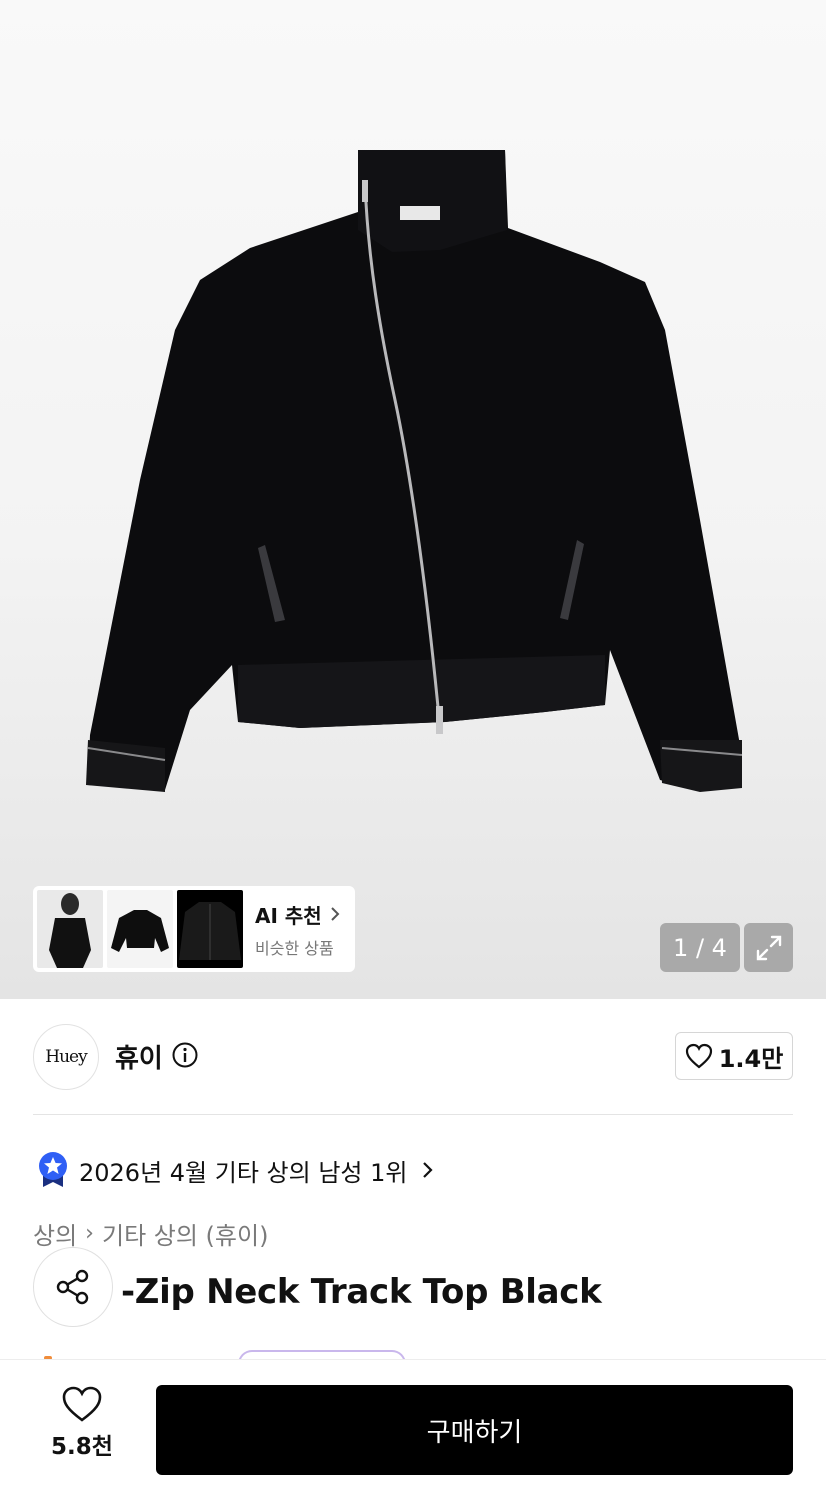 The width and height of the screenshot is (826, 1500). I want to click on brand-logo: Huey, so click(66, 1057).